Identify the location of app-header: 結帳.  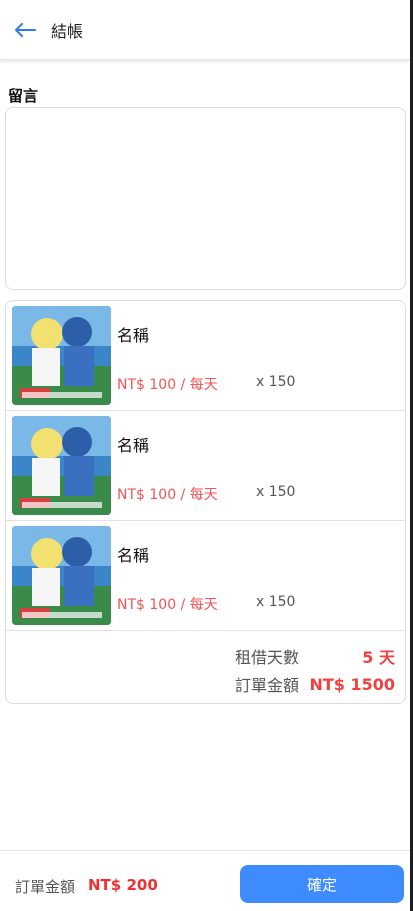
(205, 30).